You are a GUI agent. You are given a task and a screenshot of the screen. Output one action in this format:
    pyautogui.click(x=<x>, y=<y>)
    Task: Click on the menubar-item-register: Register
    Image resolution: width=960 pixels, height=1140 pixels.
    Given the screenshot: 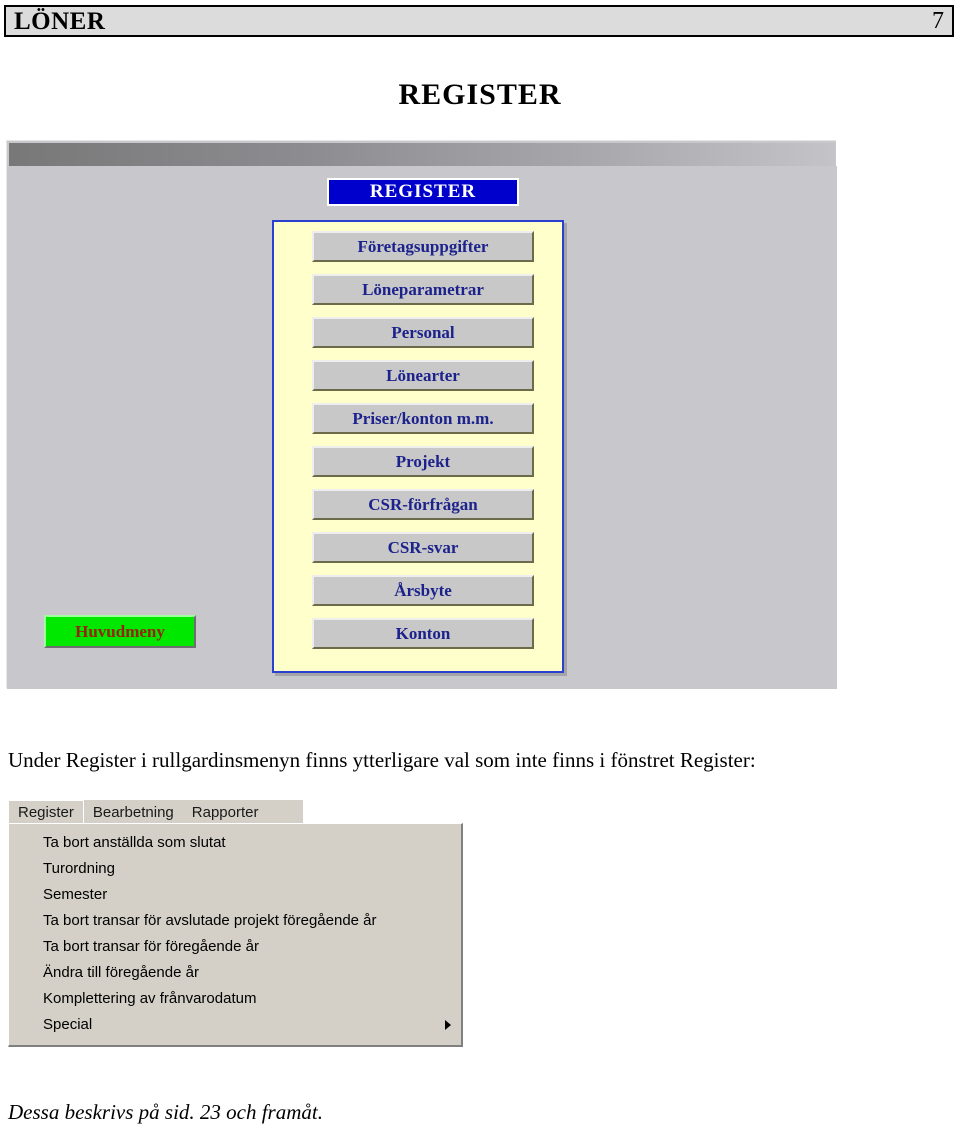 What is the action you would take?
    pyautogui.click(x=46, y=812)
    